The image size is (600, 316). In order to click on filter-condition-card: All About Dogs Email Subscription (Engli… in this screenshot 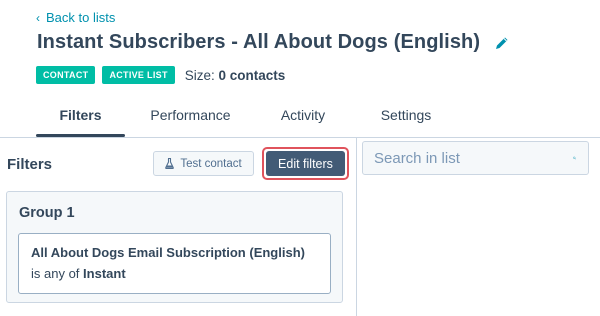, I will do `click(174, 263)`.